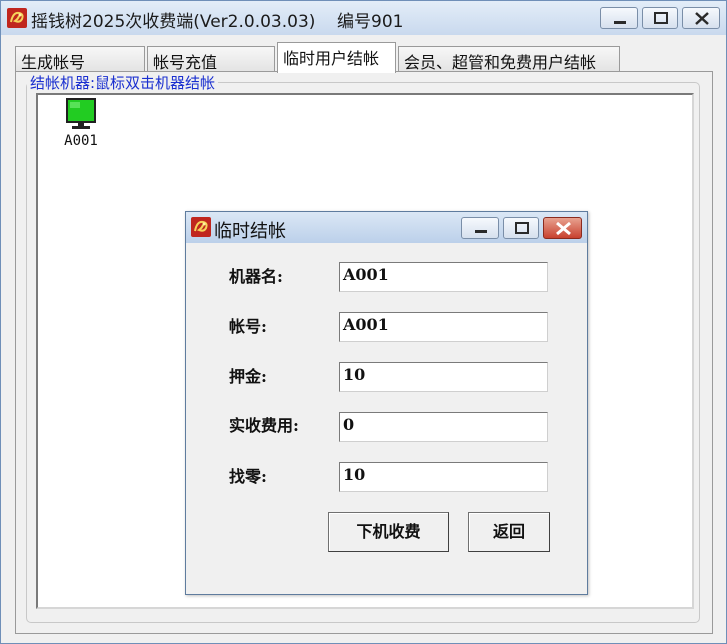  What do you see at coordinates (443, 477) in the screenshot?
I see `change-field: 10` at bounding box center [443, 477].